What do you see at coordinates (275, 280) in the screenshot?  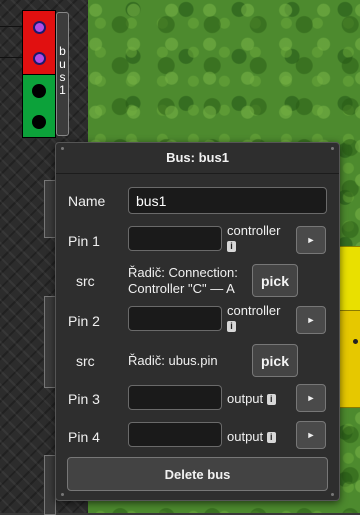 I see `src1-pick-button: pick` at bounding box center [275, 280].